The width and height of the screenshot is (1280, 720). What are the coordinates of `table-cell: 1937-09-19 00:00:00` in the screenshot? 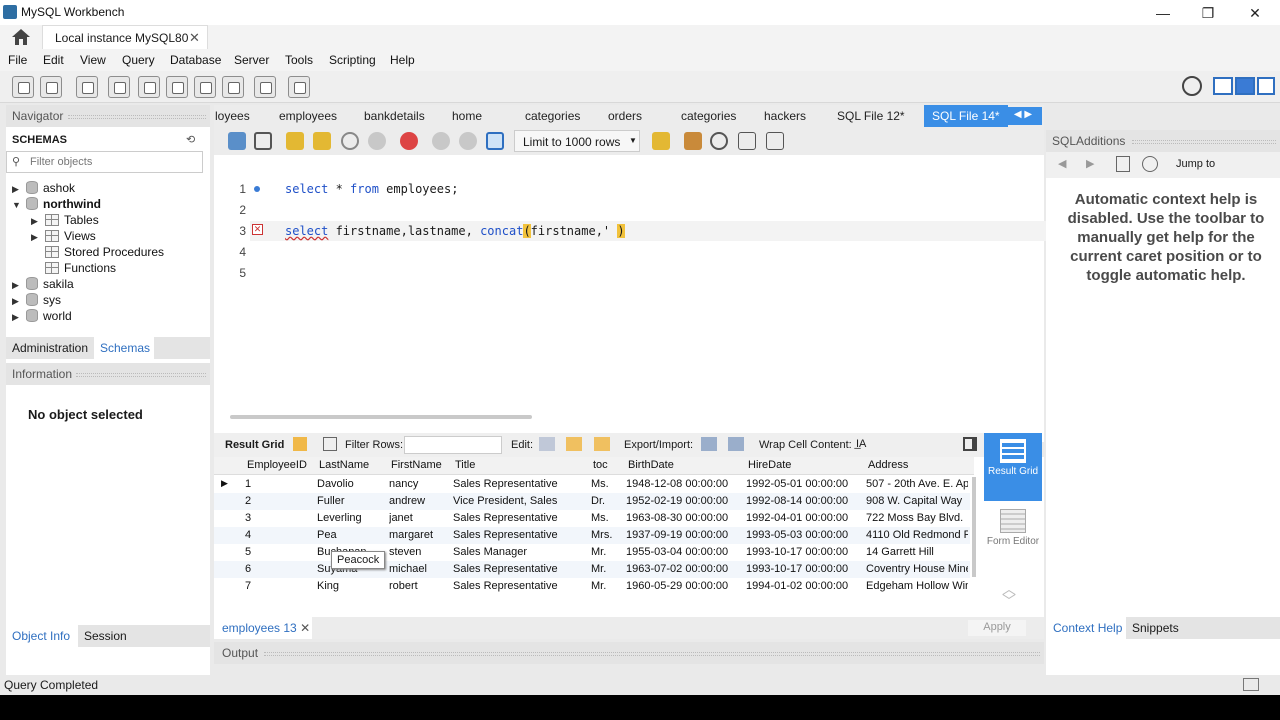 It's located at (684, 535).